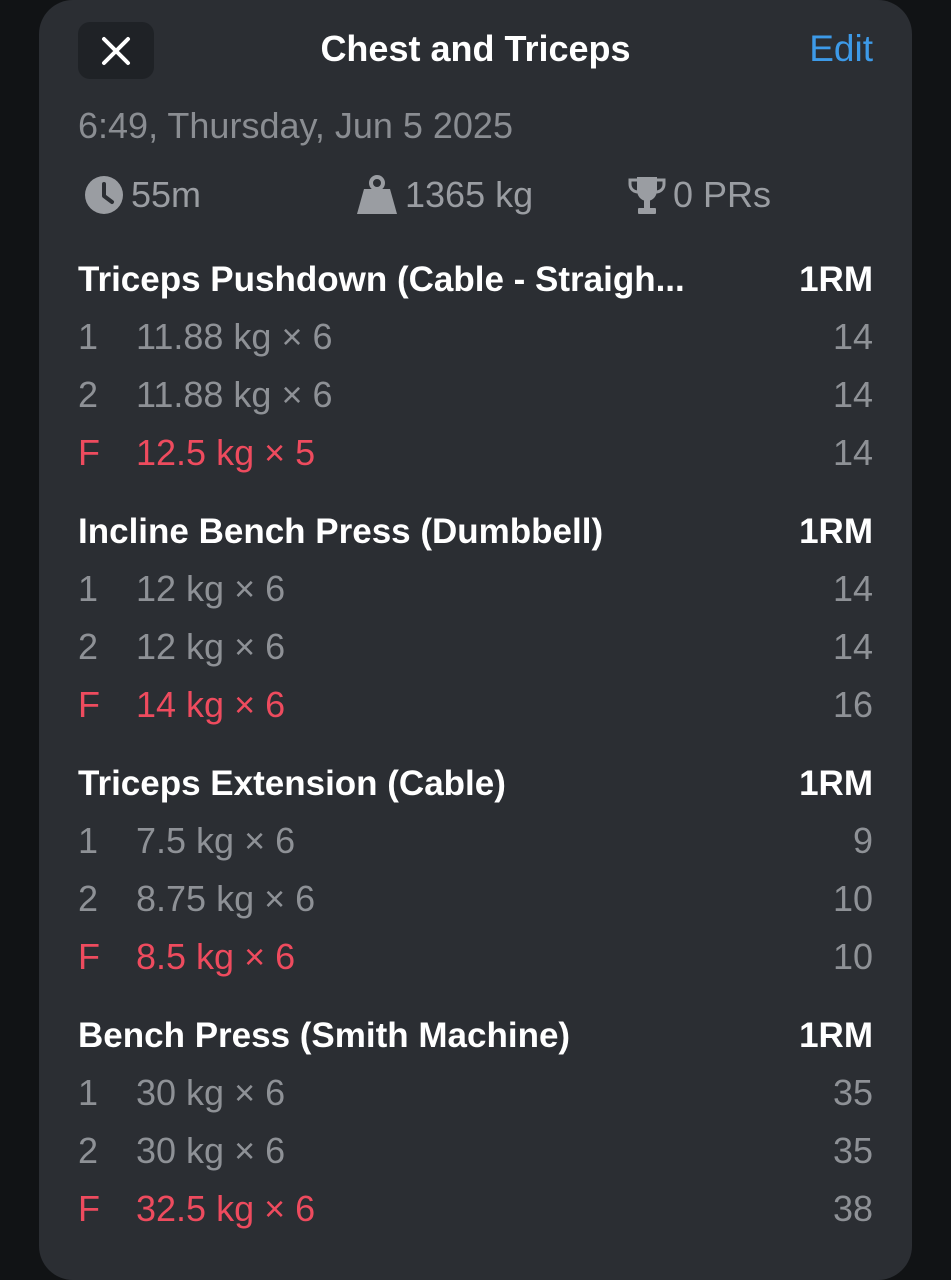 This screenshot has width=951, height=1280. I want to click on set-row: 2 11.88 kg × 6 14, so click(475, 395).